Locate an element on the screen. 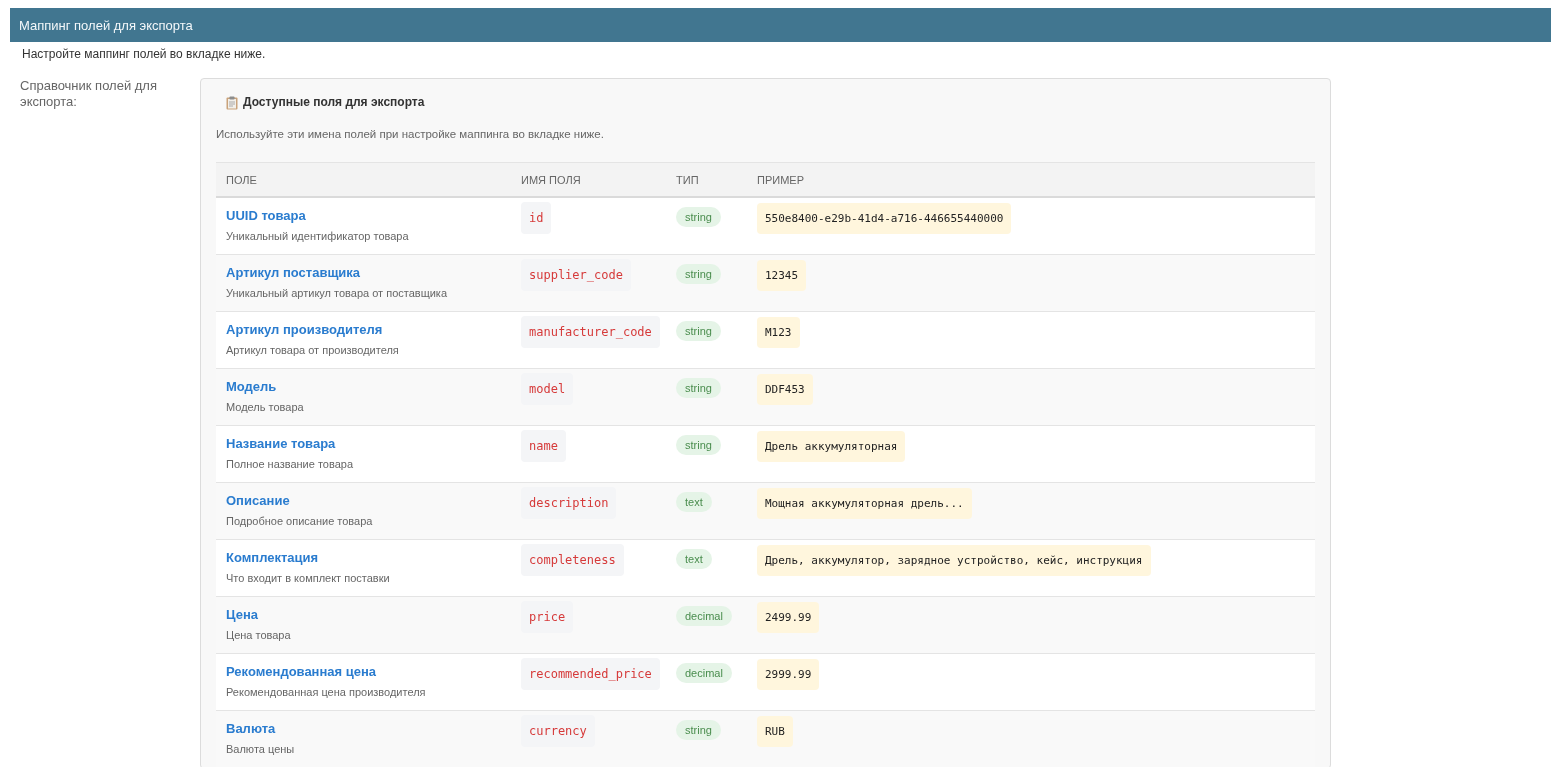 The width and height of the screenshot is (1566, 767). field-name-code: price is located at coordinates (547, 617).